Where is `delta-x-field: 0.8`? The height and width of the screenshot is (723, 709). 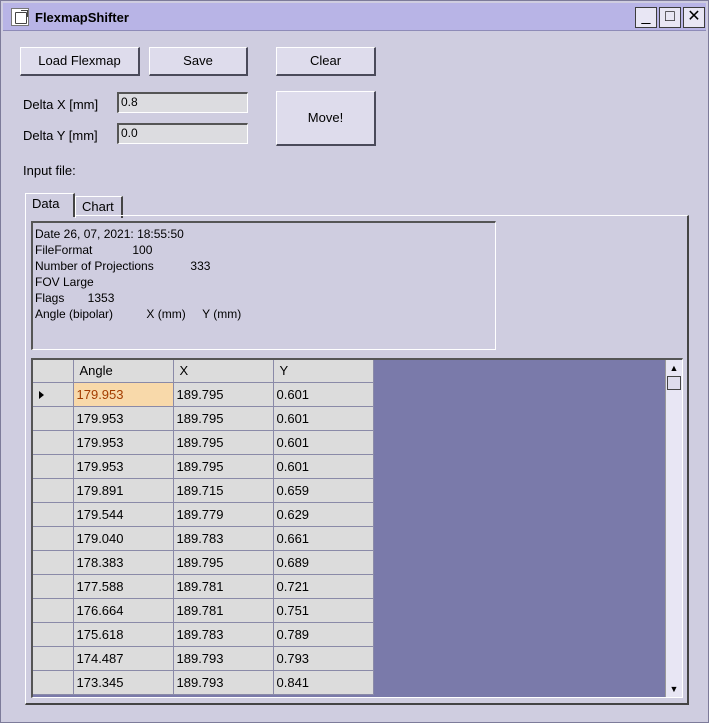 delta-x-field: 0.8 is located at coordinates (182, 102).